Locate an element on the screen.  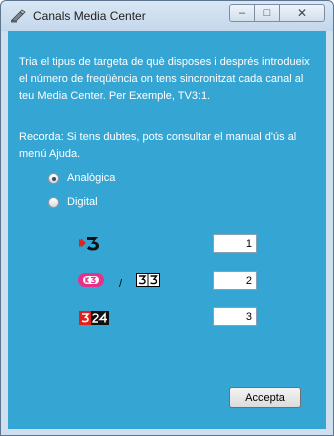
maximize-button: □ is located at coordinates (267, 13).